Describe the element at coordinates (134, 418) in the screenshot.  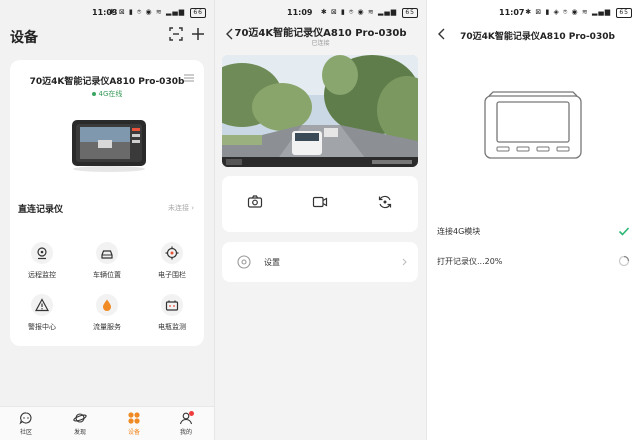
I see `device-grid-icon` at that location.